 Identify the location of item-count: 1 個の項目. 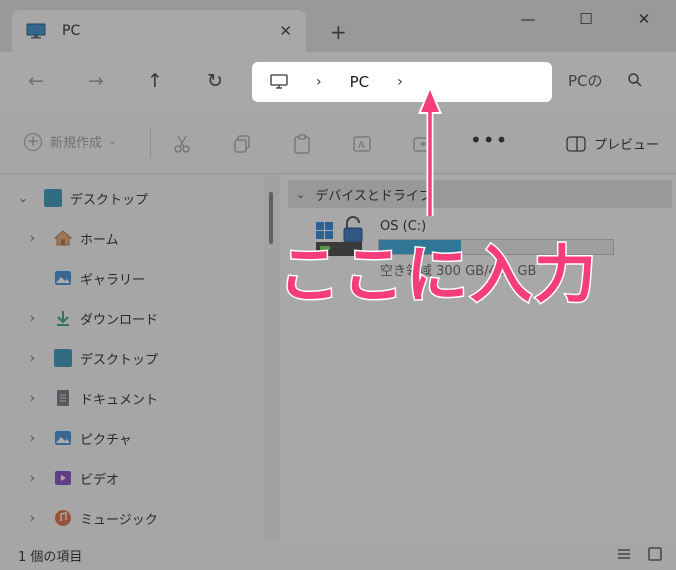
(50, 557).